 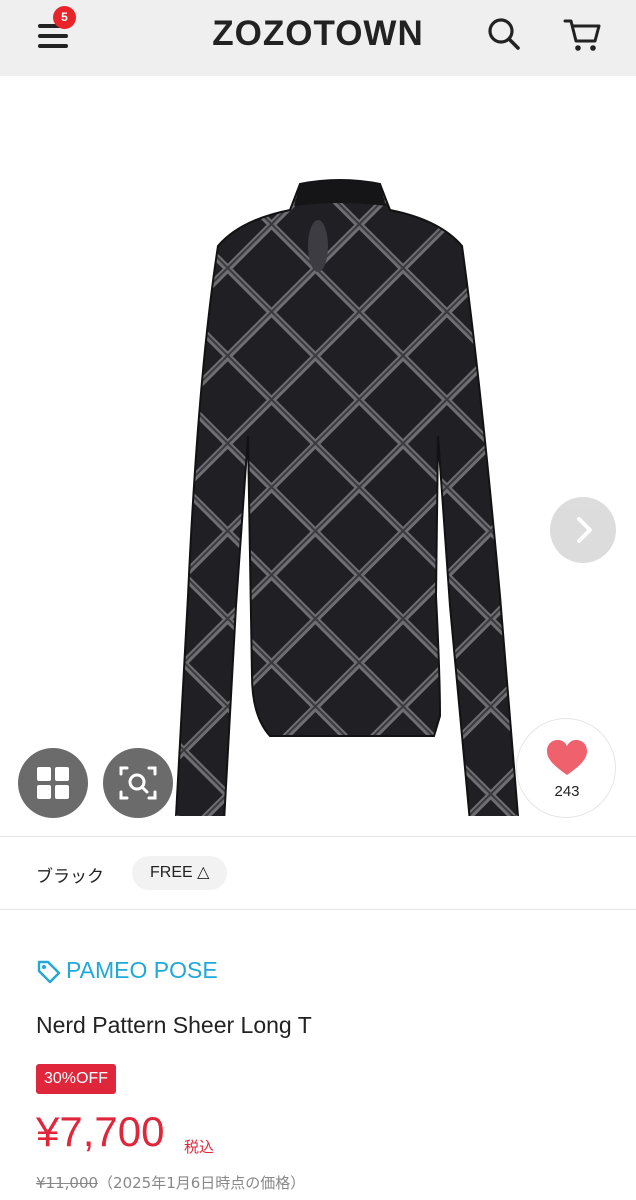 What do you see at coordinates (504, 34) in the screenshot?
I see `search-icon` at bounding box center [504, 34].